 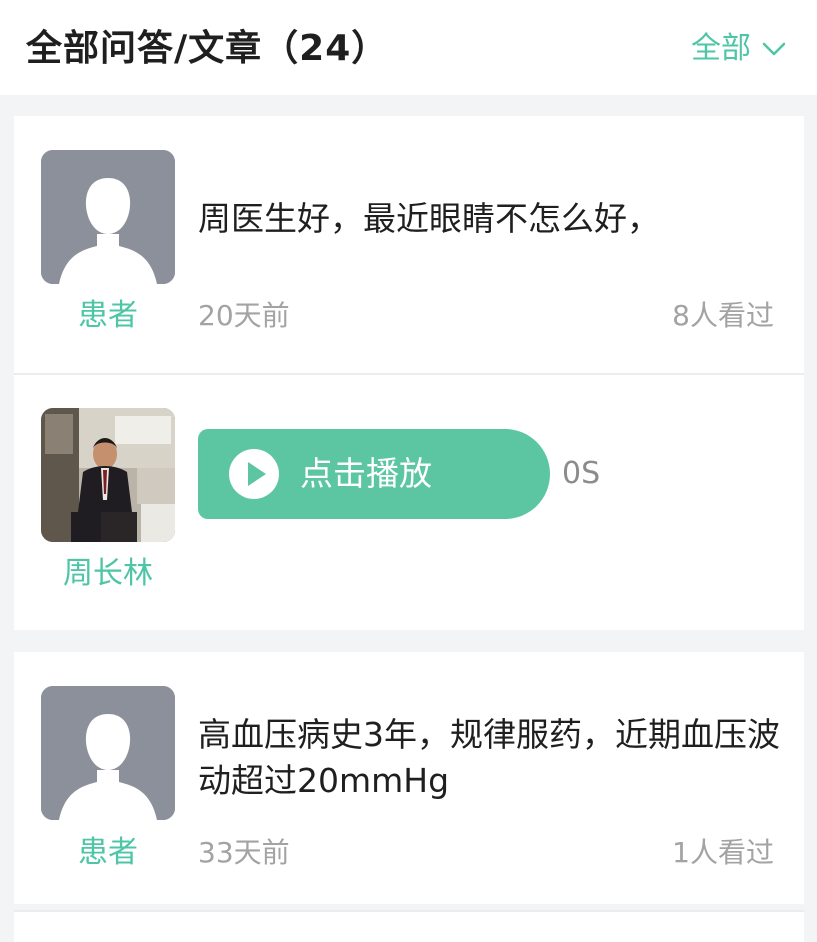 I want to click on audio-duration: 0S, so click(x=581, y=473).